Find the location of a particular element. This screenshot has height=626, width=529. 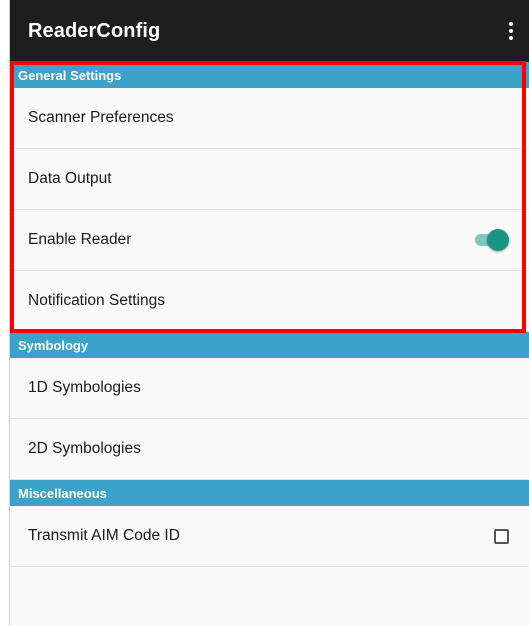

app-title: ReaderConfig is located at coordinates (94, 30).